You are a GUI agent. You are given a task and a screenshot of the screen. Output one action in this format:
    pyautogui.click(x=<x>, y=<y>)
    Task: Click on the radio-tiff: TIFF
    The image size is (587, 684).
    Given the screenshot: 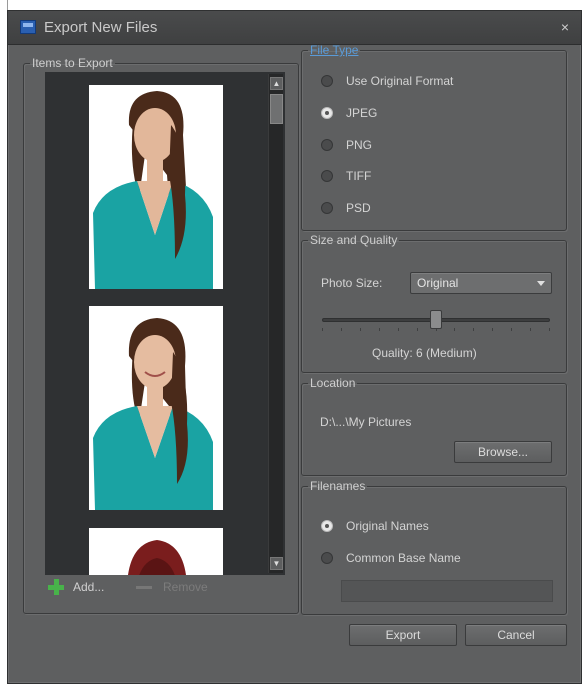 What is the action you would take?
    pyautogui.click(x=346, y=176)
    